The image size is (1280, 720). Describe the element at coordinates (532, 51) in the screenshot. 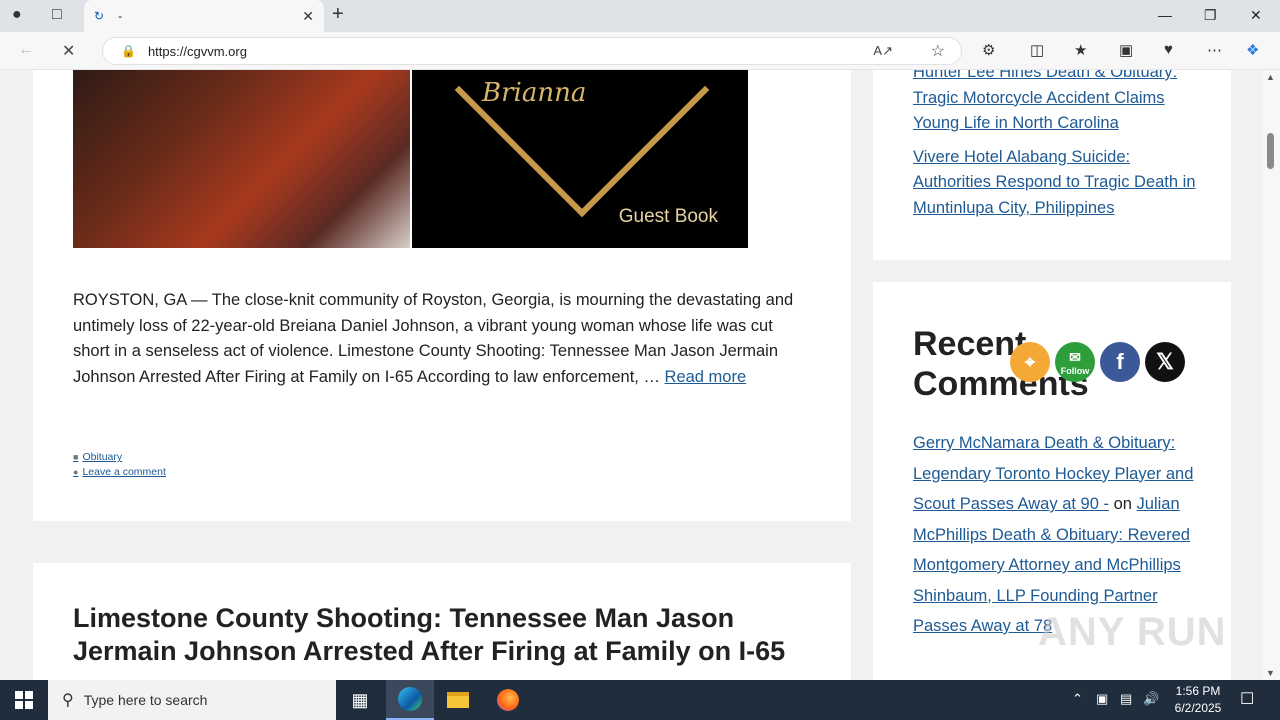

I see `url-field: 🔒 https://cgvvm.org A↗ ☆` at that location.